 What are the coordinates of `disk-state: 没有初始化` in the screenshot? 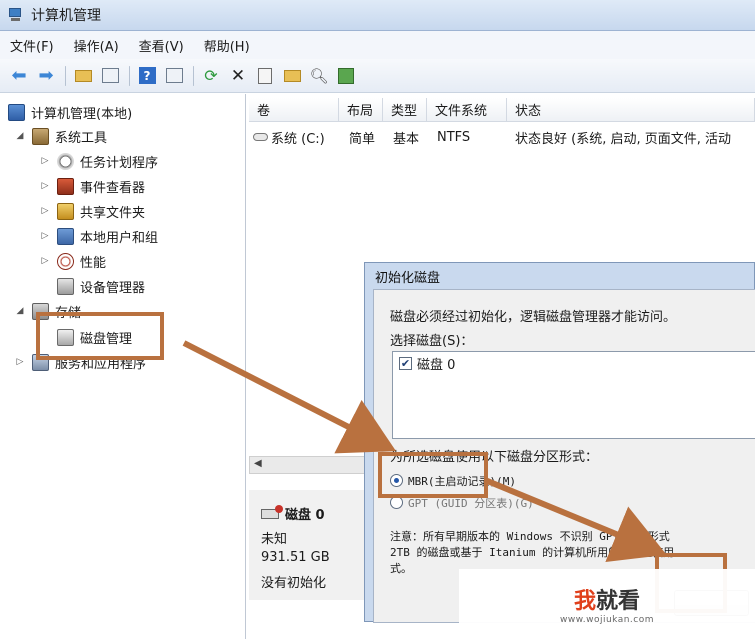 It's located at (294, 583).